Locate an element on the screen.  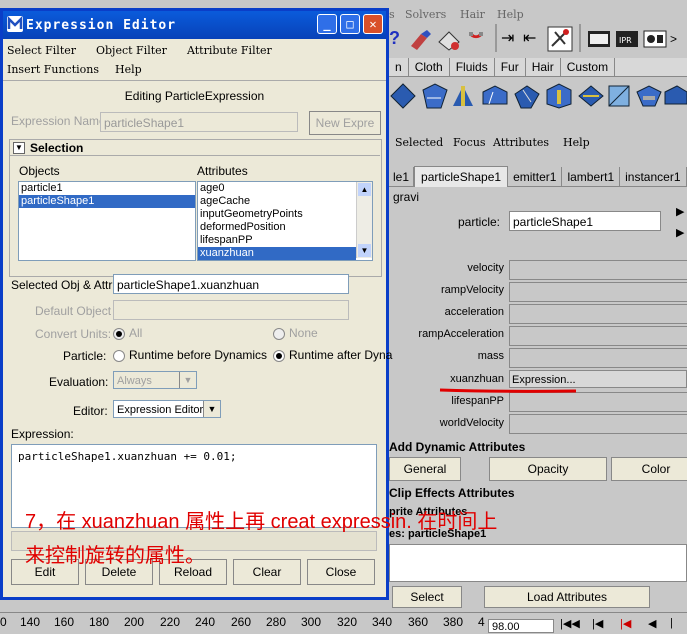
maya-menu-hair: Hair is located at coordinates (472, 14).